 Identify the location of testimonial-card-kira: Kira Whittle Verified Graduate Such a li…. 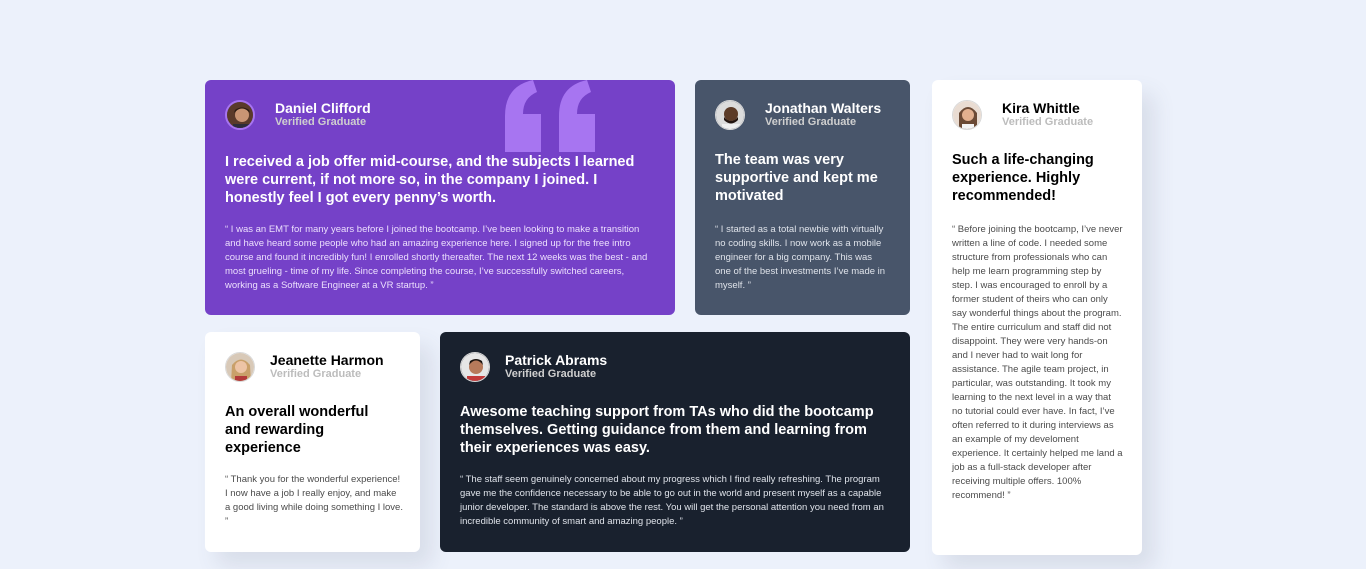
(1037, 317).